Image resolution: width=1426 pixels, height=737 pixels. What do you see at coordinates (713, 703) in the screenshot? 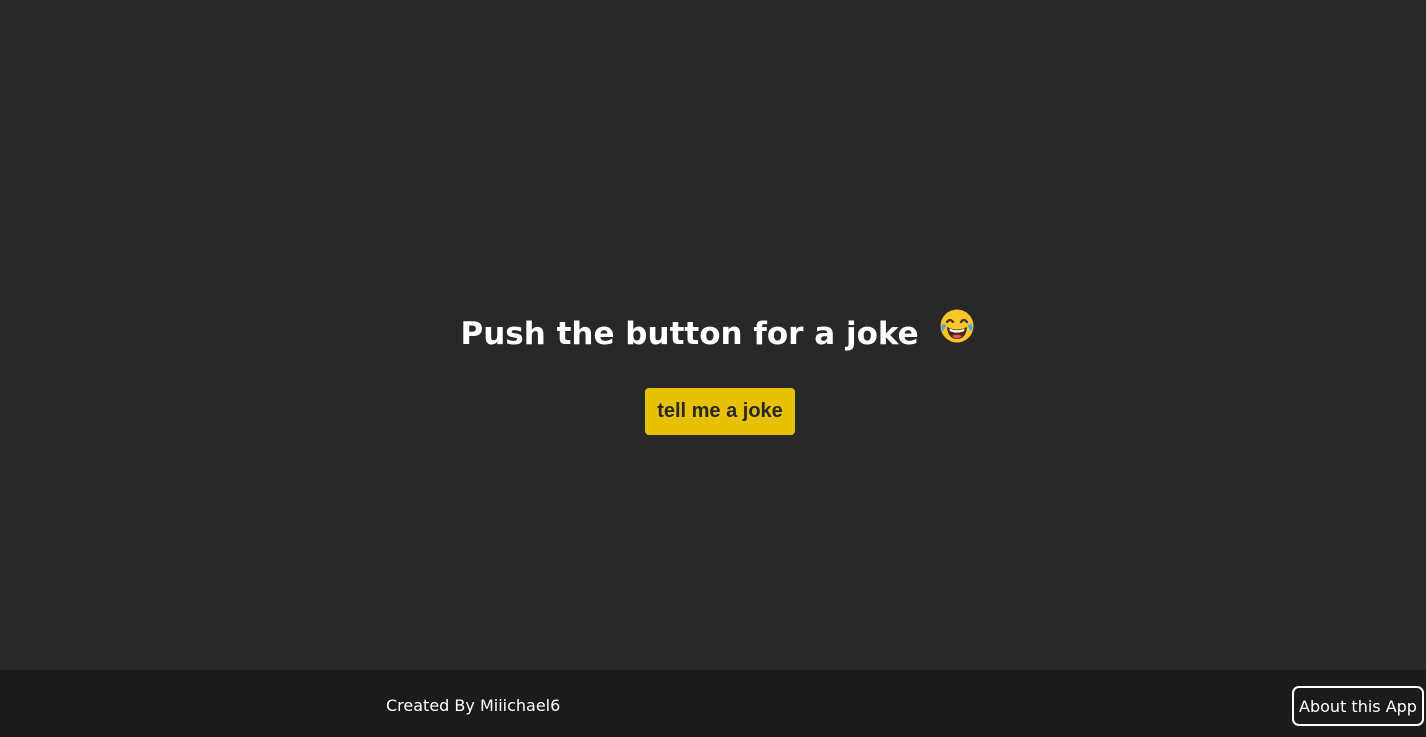
I see `footer: Created By Miiichael6 About this App` at bounding box center [713, 703].